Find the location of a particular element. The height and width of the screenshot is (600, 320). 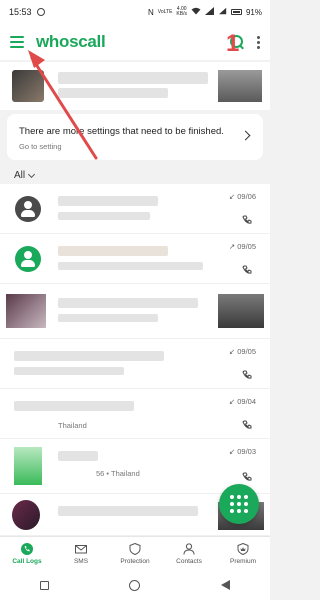

nav-sms: SMS is located at coordinates (81, 553).